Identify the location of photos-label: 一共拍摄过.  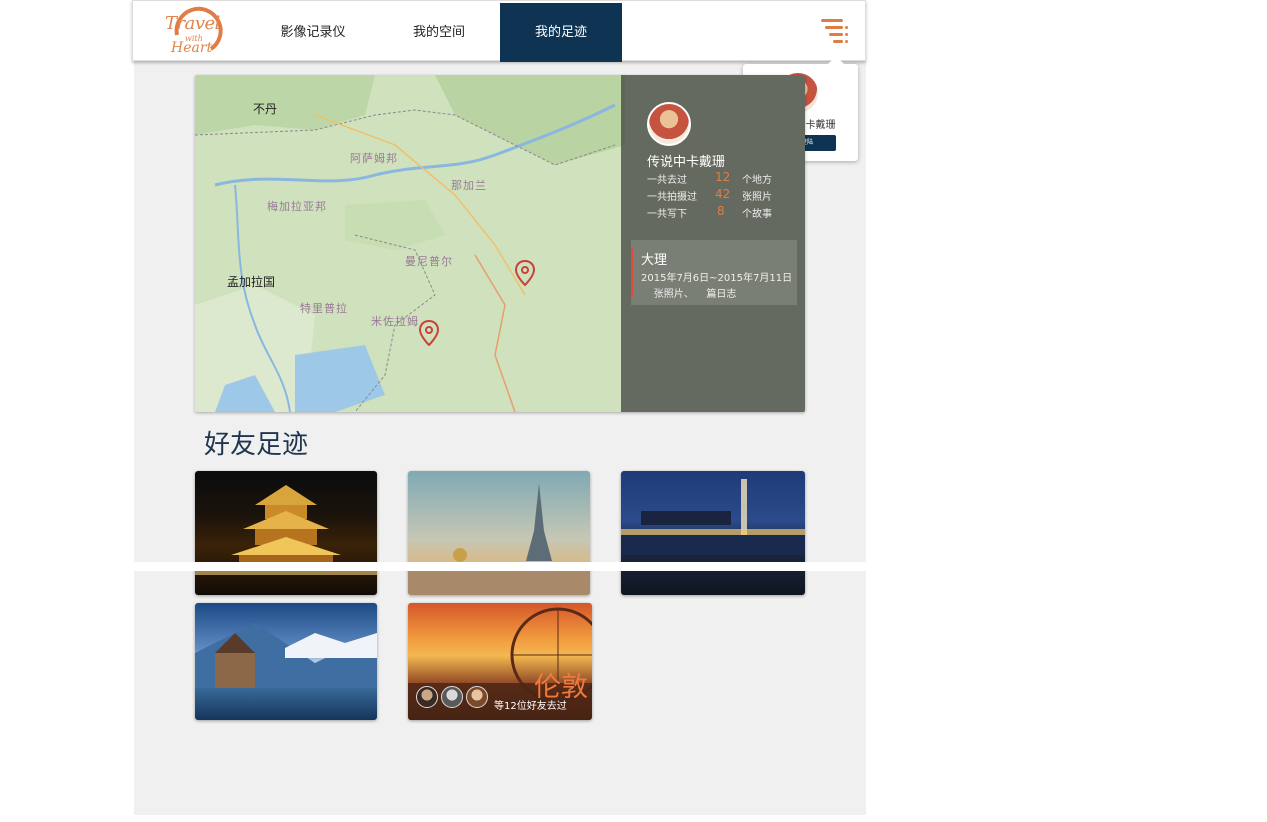
(672, 197).